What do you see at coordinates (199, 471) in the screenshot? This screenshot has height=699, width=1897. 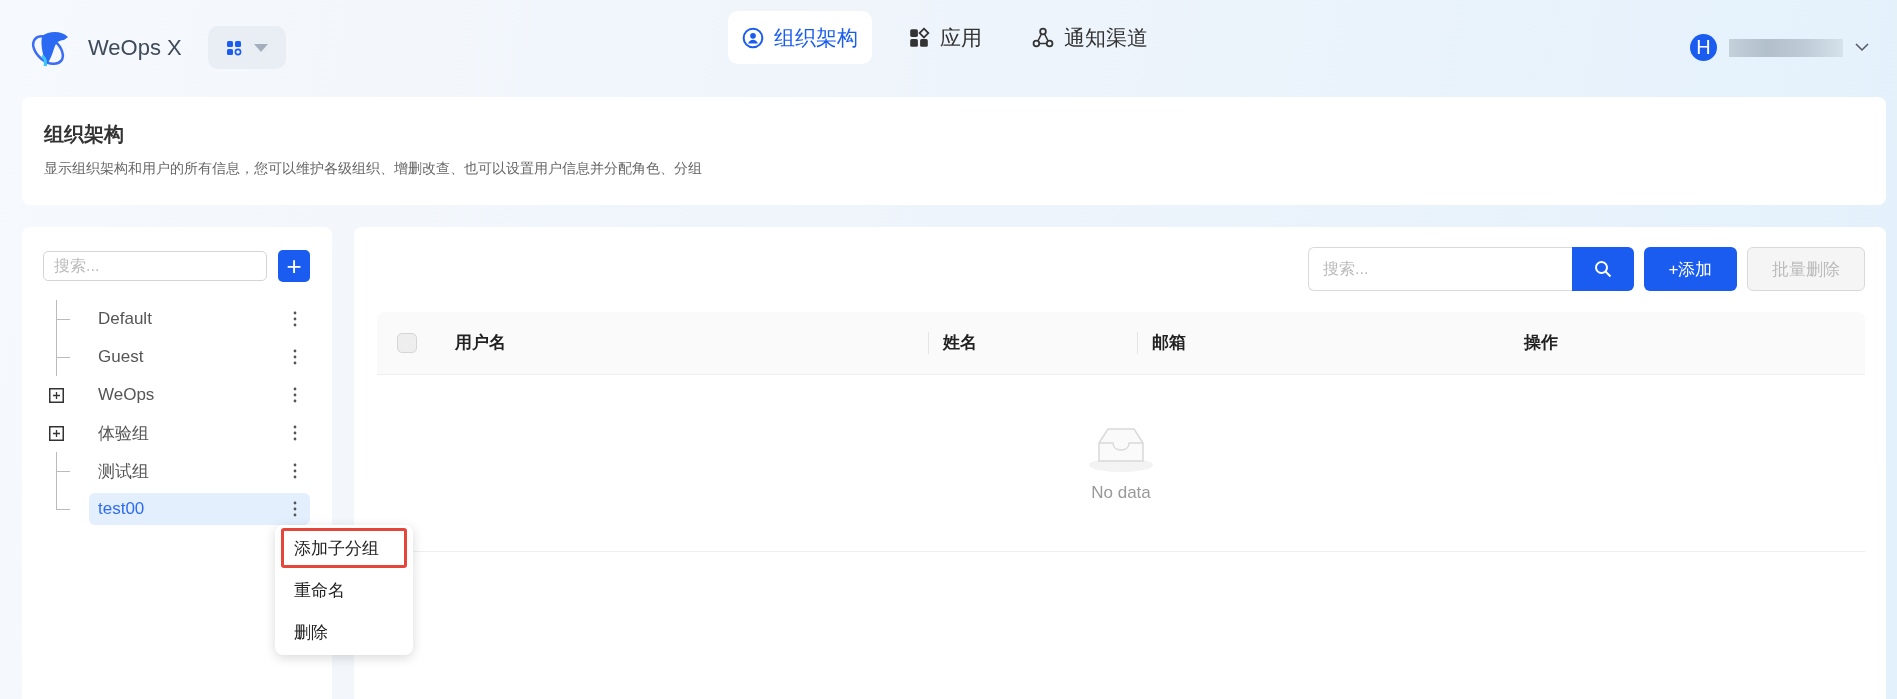 I see `tree-node: 测试组` at bounding box center [199, 471].